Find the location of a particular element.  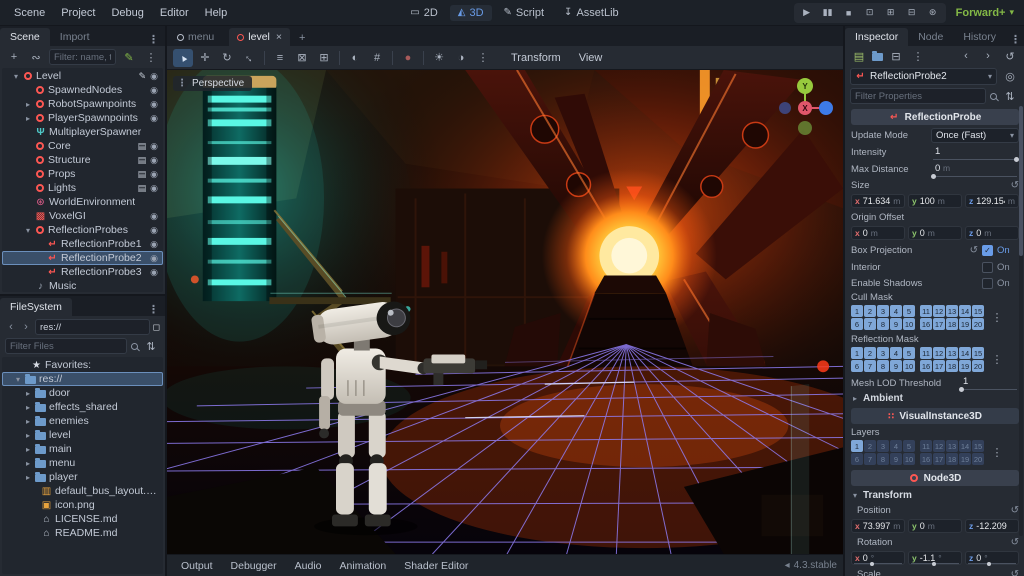

view-menu: View is located at coordinates (591, 58).